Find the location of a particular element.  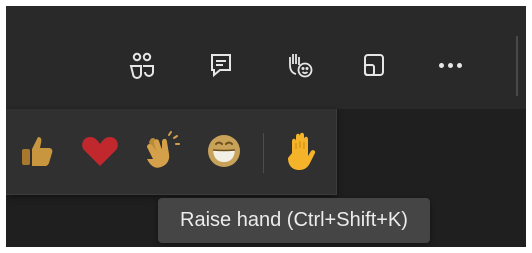

rooms-button is located at coordinates (374, 65).